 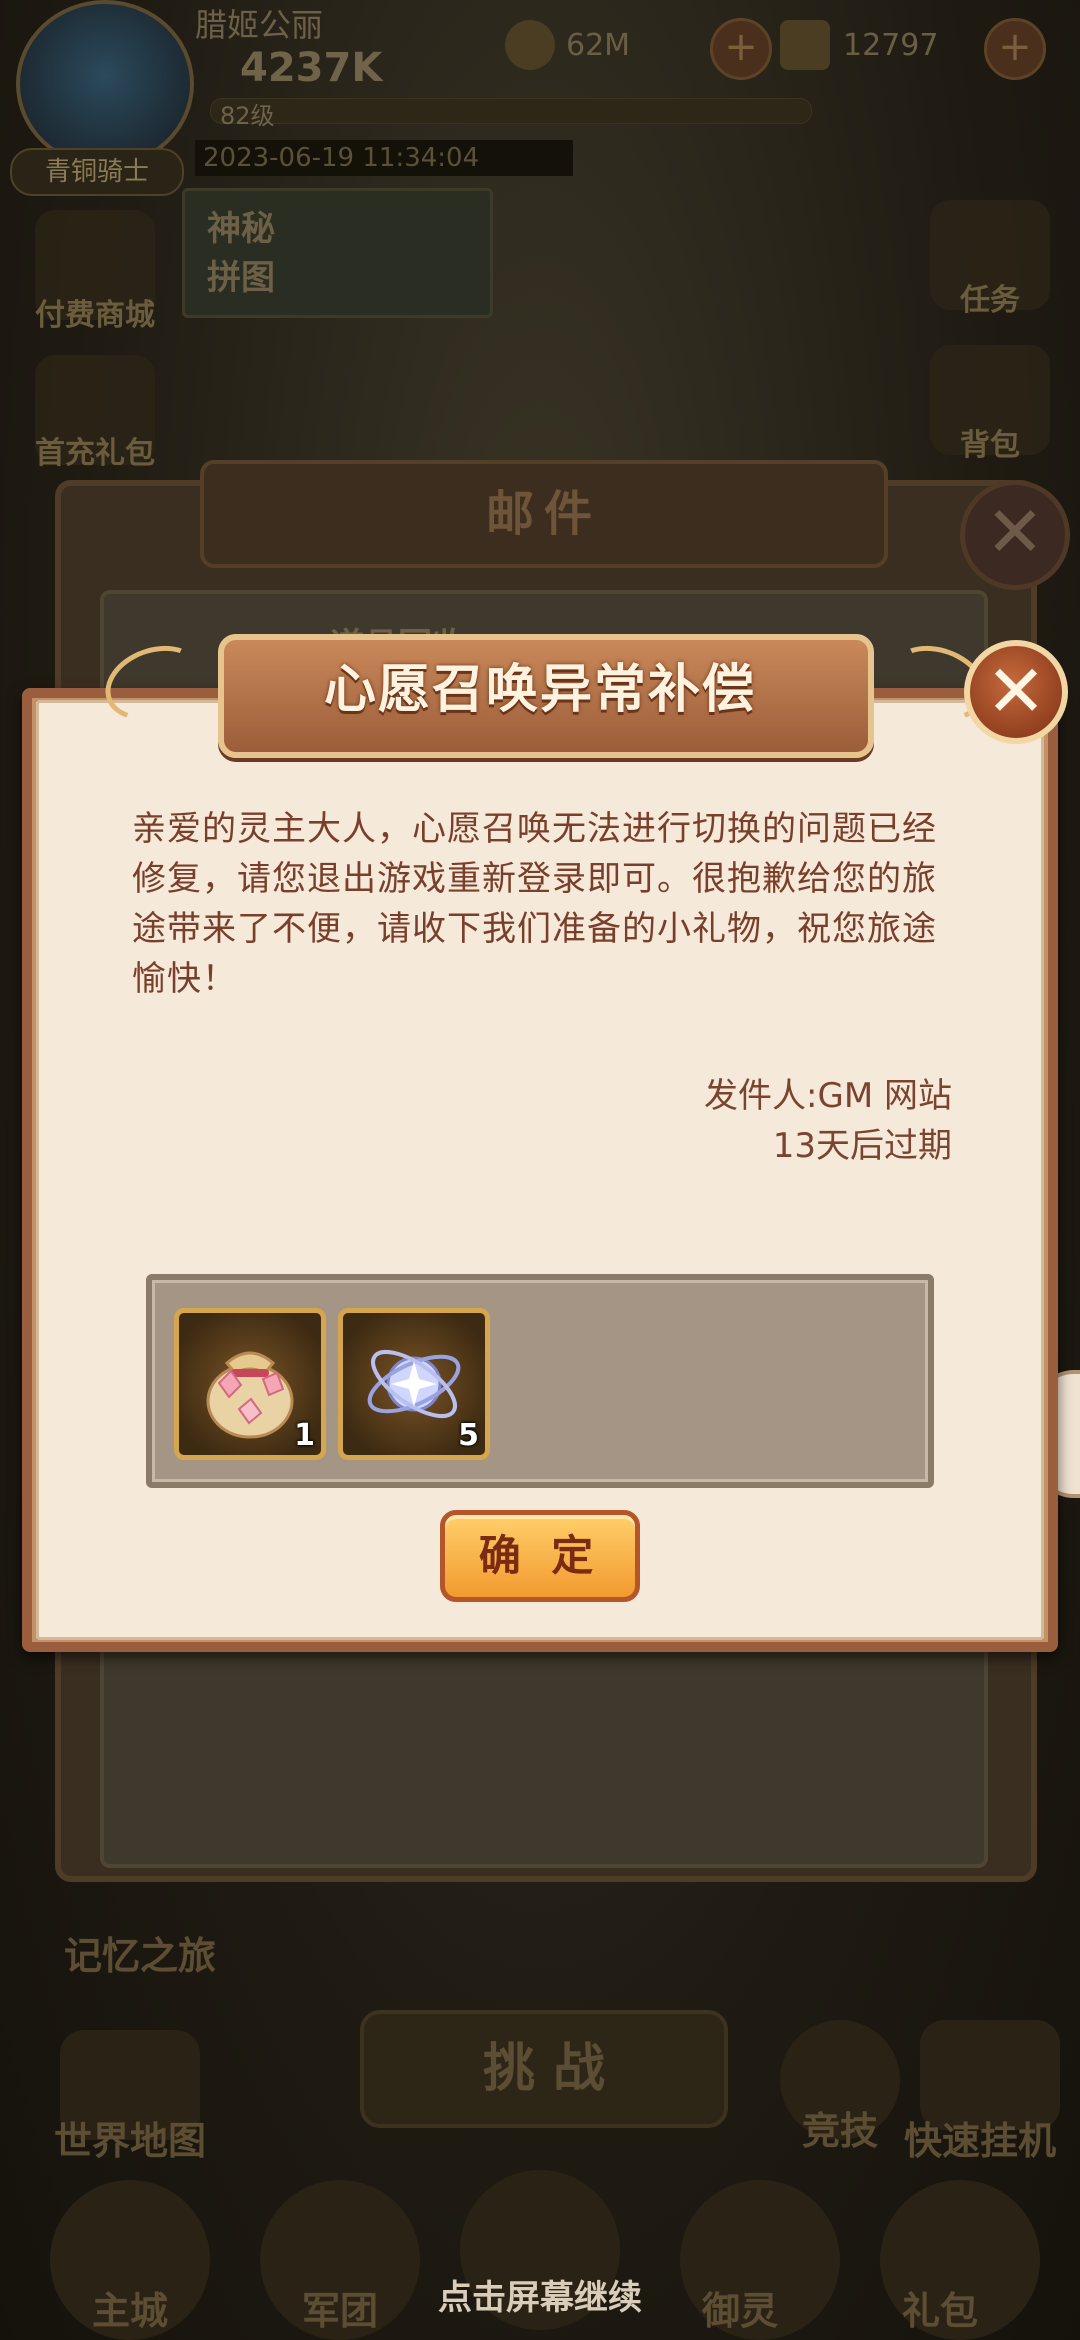 I want to click on power-value: 4237K, so click(x=311, y=68).